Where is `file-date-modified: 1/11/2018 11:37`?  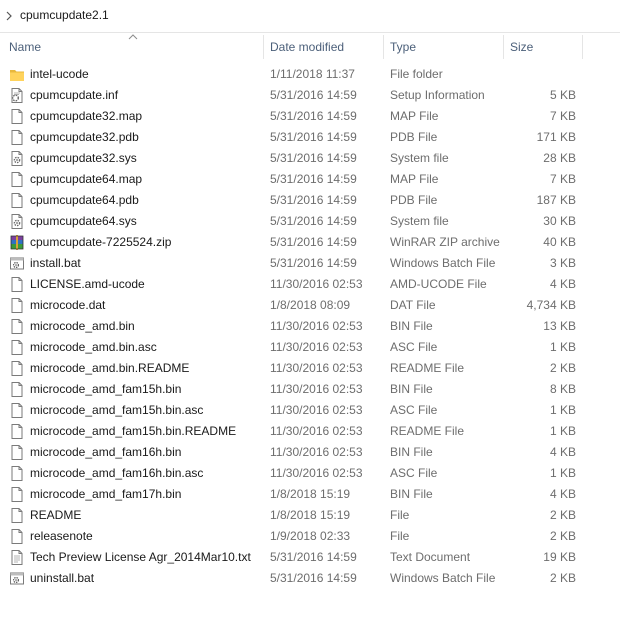
file-date-modified: 1/11/2018 11:37 is located at coordinates (312, 74).